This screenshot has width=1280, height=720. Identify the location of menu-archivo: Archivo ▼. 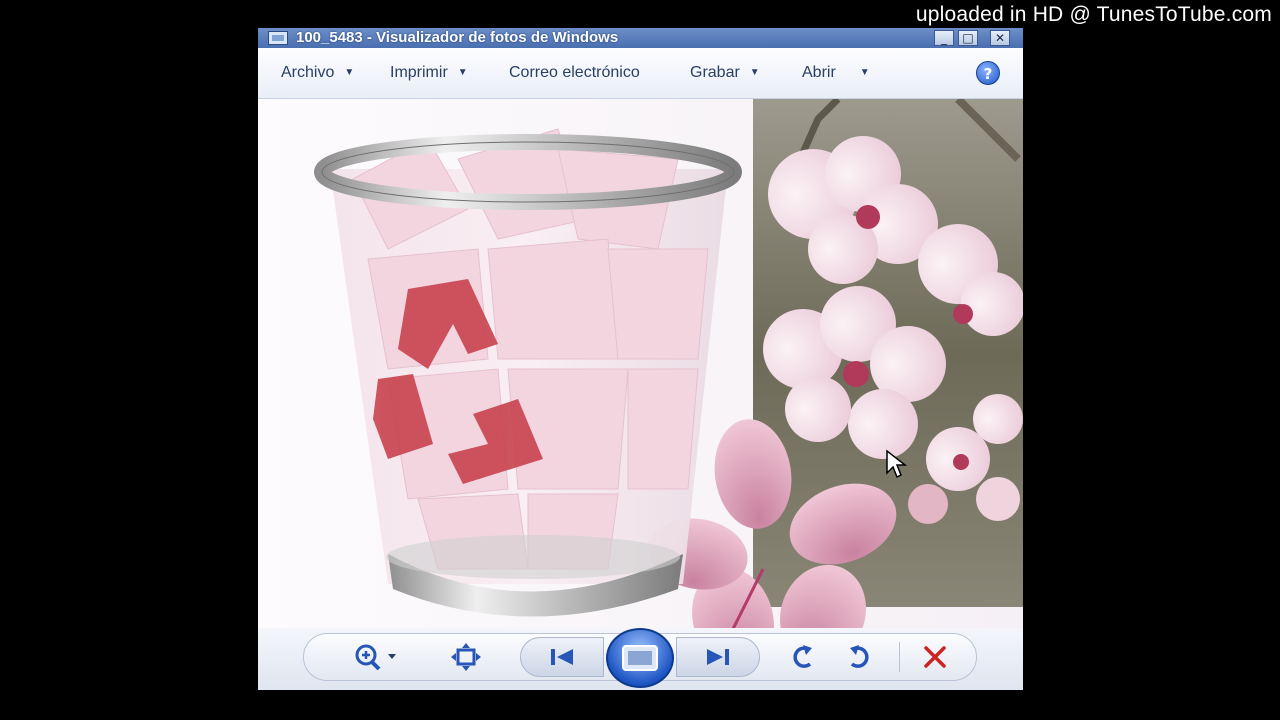
(317, 73).